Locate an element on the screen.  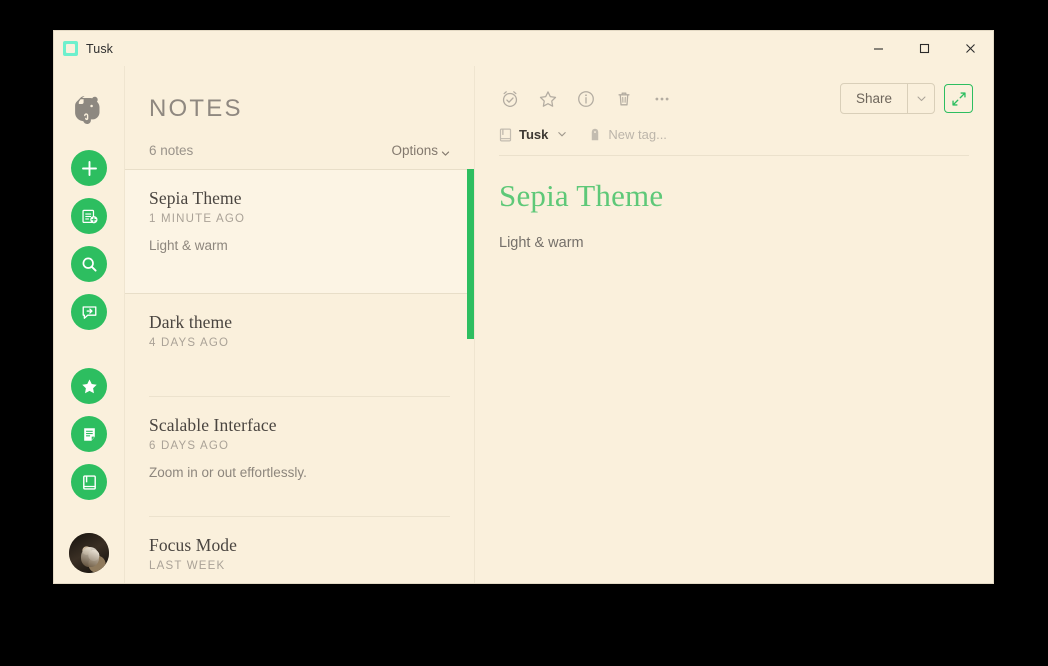
window-controls is located at coordinates (924, 48).